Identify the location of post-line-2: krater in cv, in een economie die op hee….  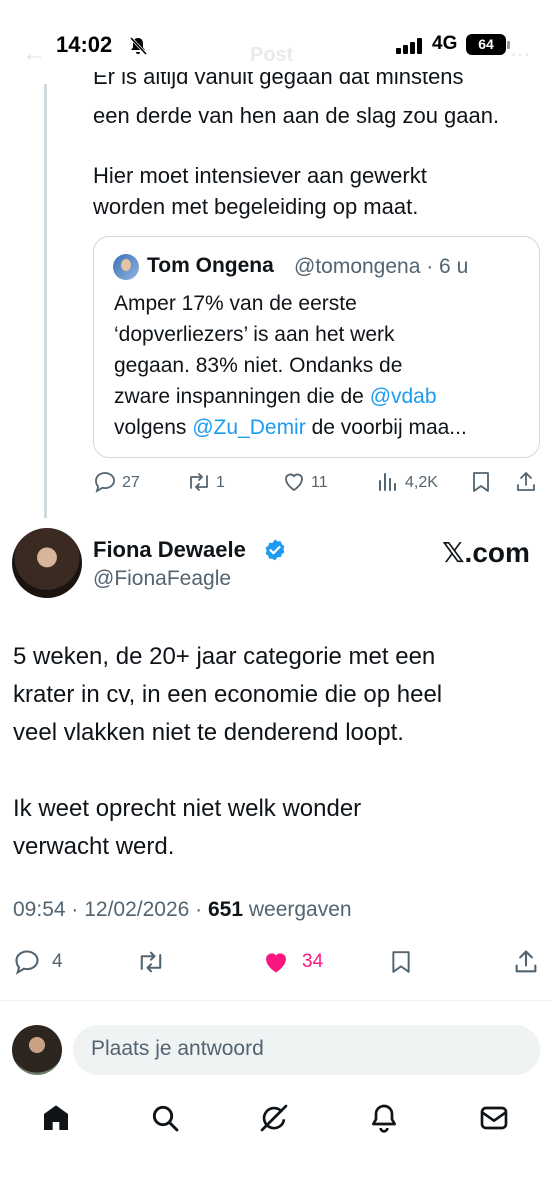
(228, 694).